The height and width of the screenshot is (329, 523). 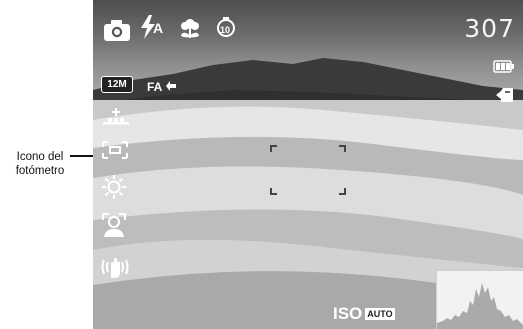 What do you see at coordinates (171, 86) in the screenshot?
I see `focus-assist-symbol-icon` at bounding box center [171, 86].